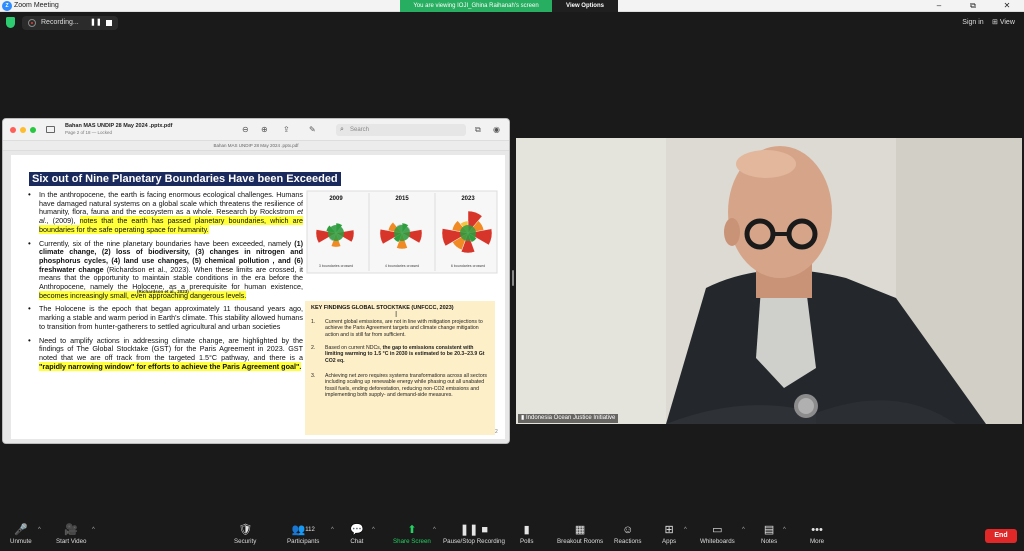 This screenshot has width=1024, height=551. I want to click on slide-page-number: 2, so click(496, 432).